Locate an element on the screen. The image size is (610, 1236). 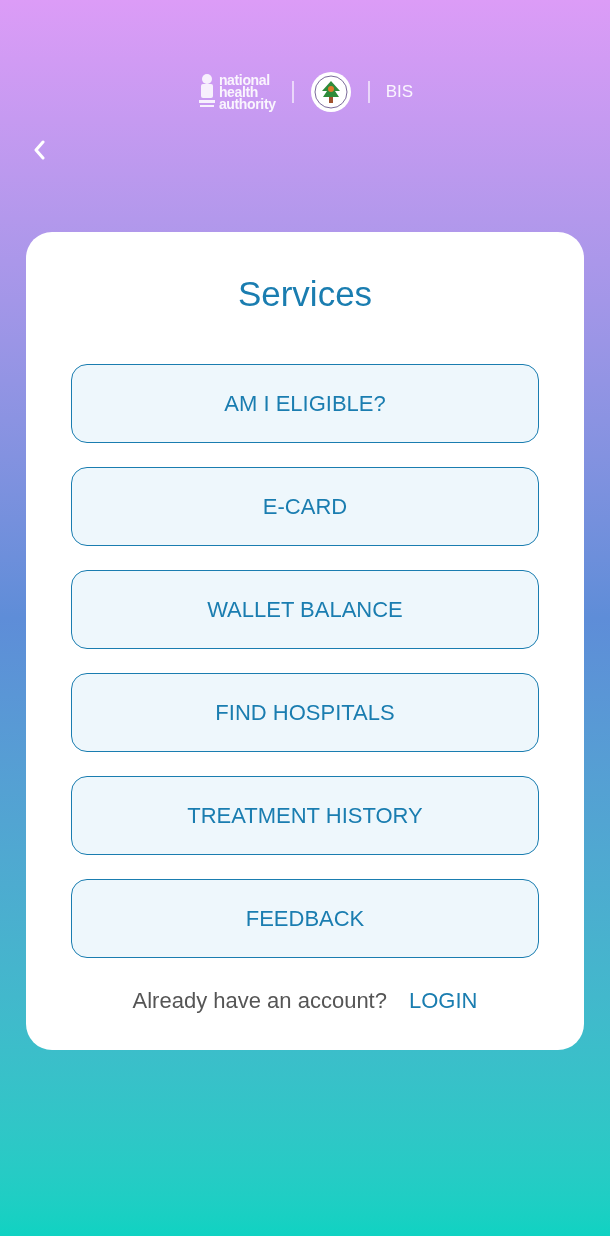
service-button: E-CARD is located at coordinates (305, 506).